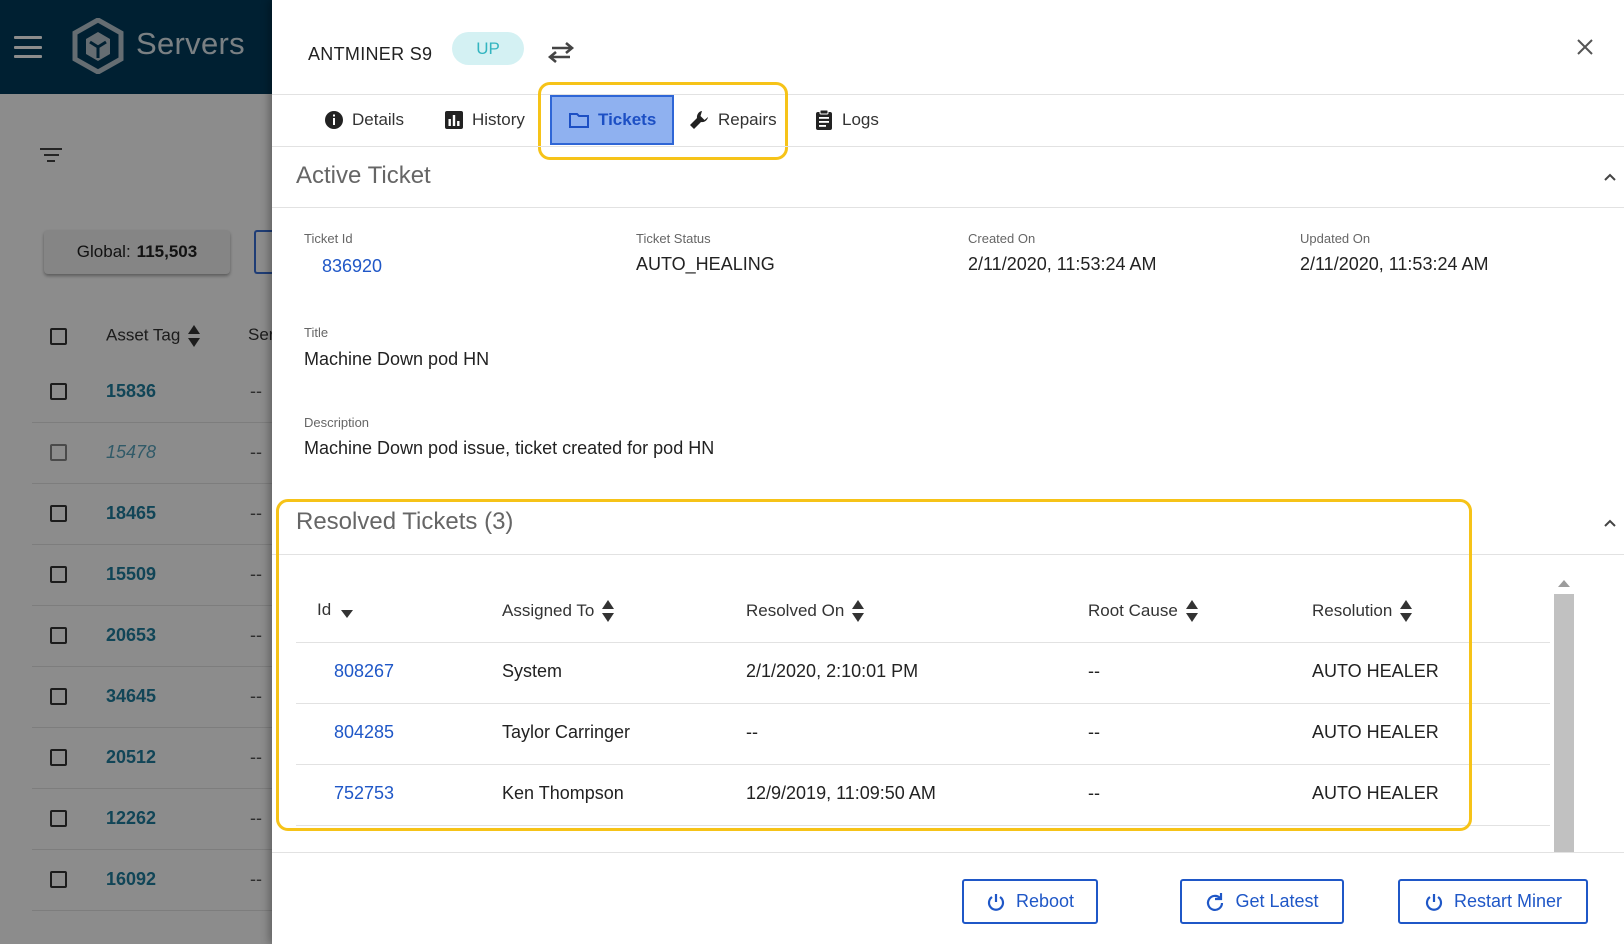 The height and width of the screenshot is (944, 1624). Describe the element at coordinates (334, 120) in the screenshot. I see `info-icon` at that location.